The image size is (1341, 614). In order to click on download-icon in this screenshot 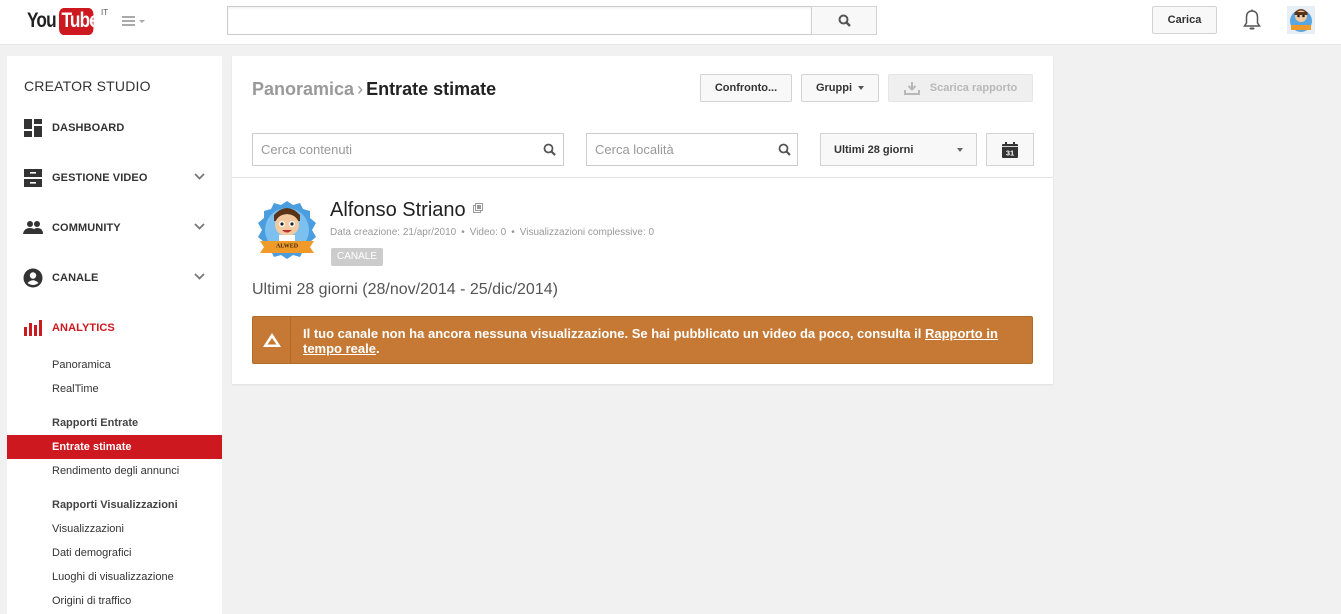, I will do `click(911, 88)`.